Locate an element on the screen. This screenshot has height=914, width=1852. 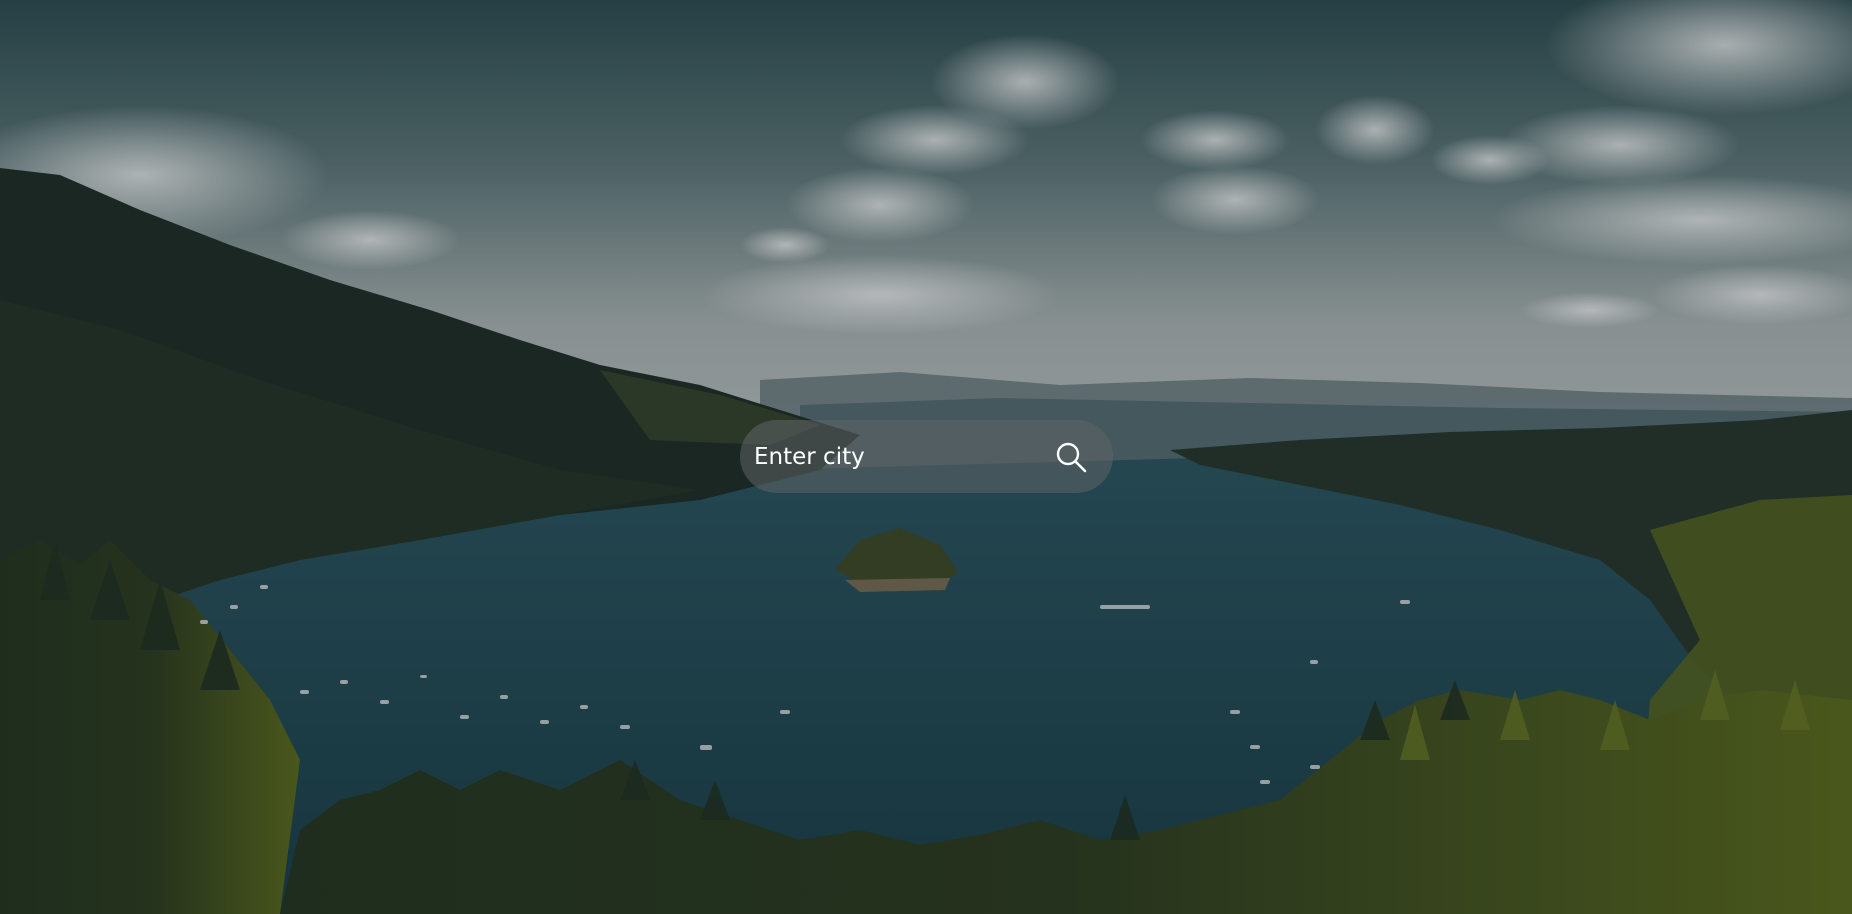
city-search-bar is located at coordinates (926, 456).